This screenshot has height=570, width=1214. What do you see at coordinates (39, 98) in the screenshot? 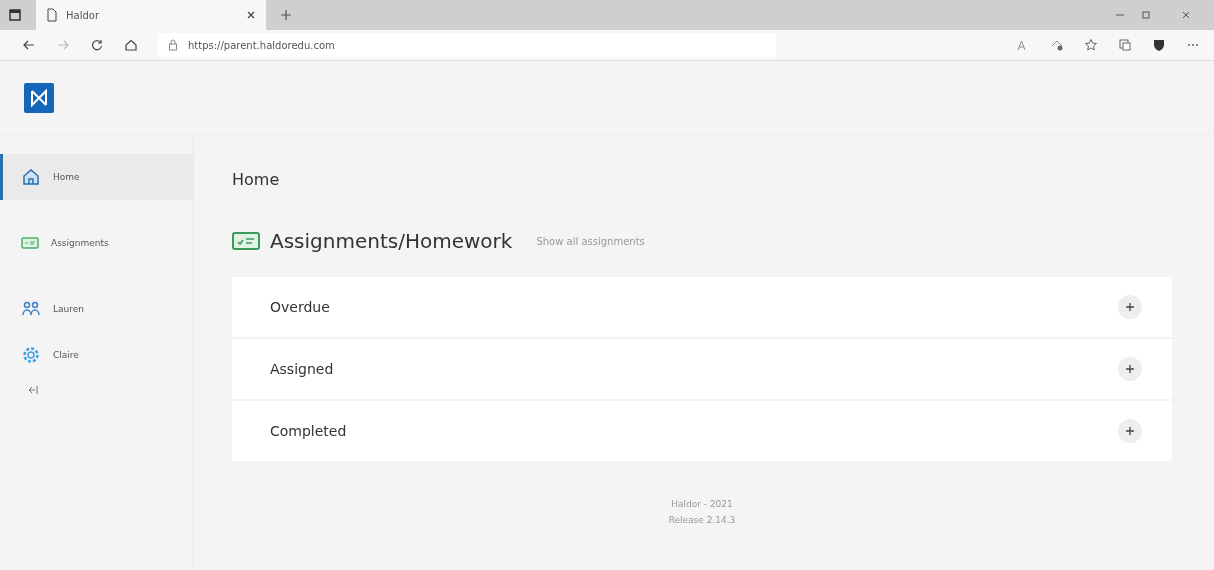
I see `logo-icon` at bounding box center [39, 98].